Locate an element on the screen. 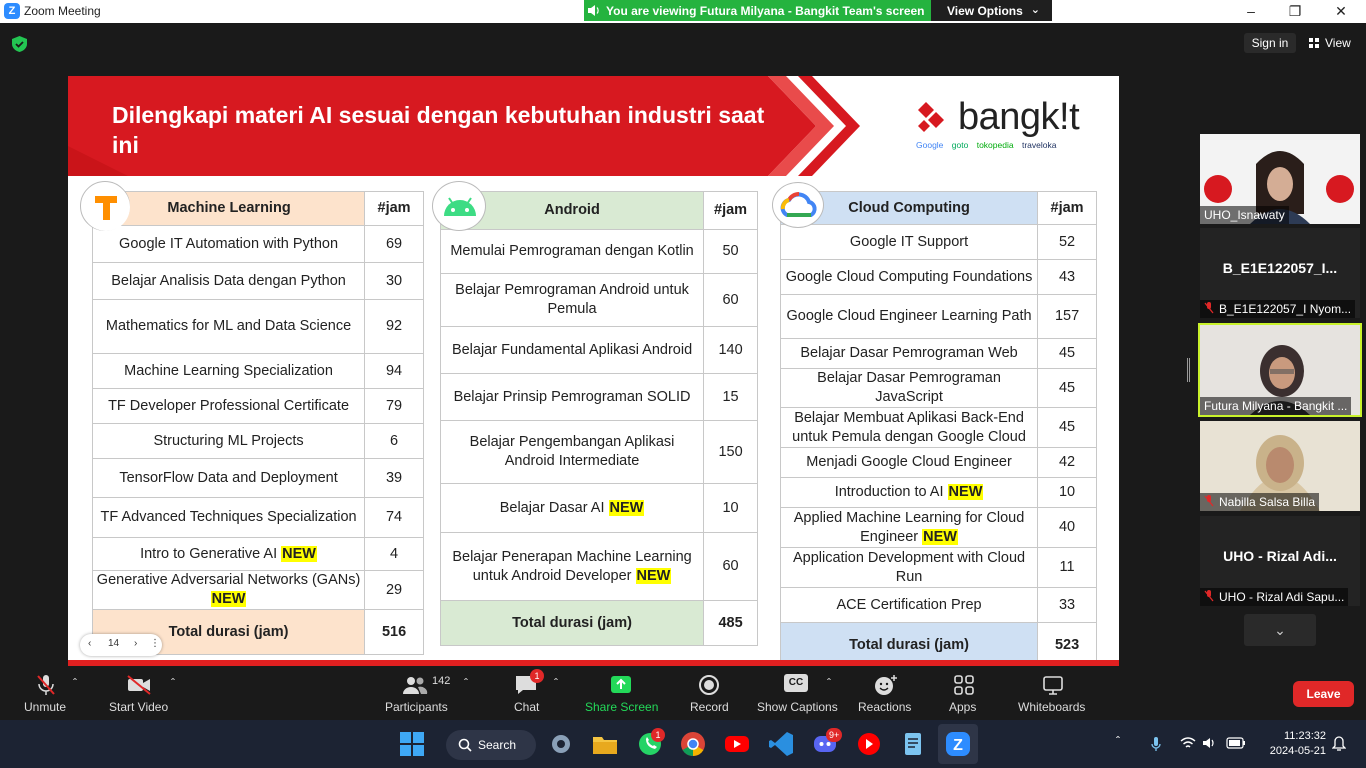 Image resolution: width=1366 pixels, height=768 pixels. course-name: Intro to Generative AI is located at coordinates (209, 553).